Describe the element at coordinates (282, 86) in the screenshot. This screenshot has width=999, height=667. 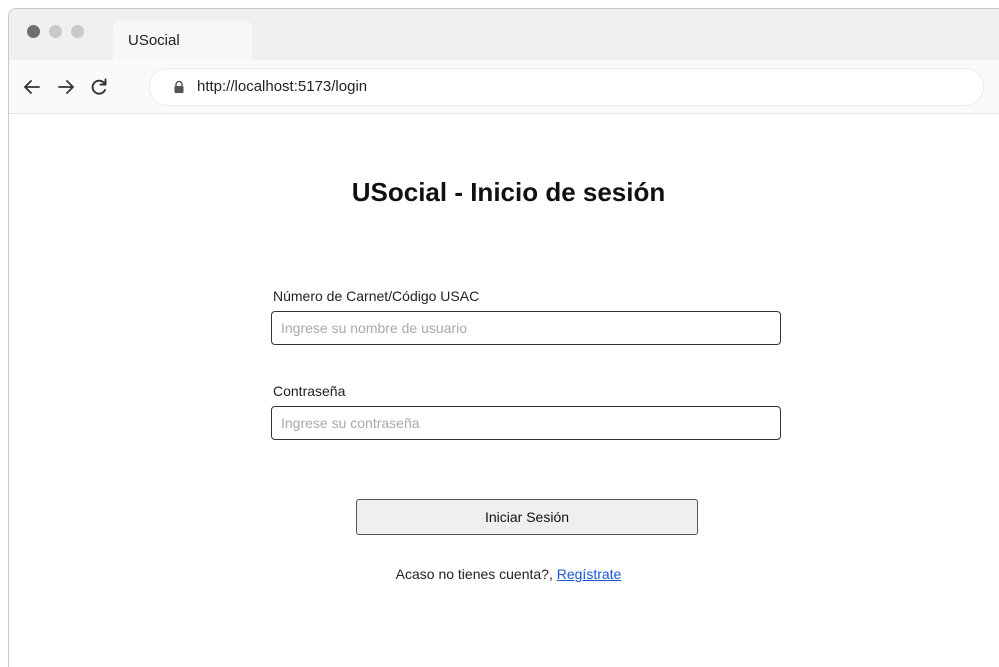
I see `url-text: http://localhost:5173/login` at that location.